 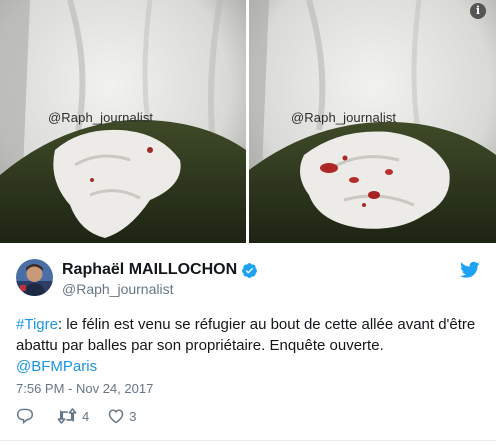 I want to click on author-handle: @Raph_journalist, so click(x=118, y=289).